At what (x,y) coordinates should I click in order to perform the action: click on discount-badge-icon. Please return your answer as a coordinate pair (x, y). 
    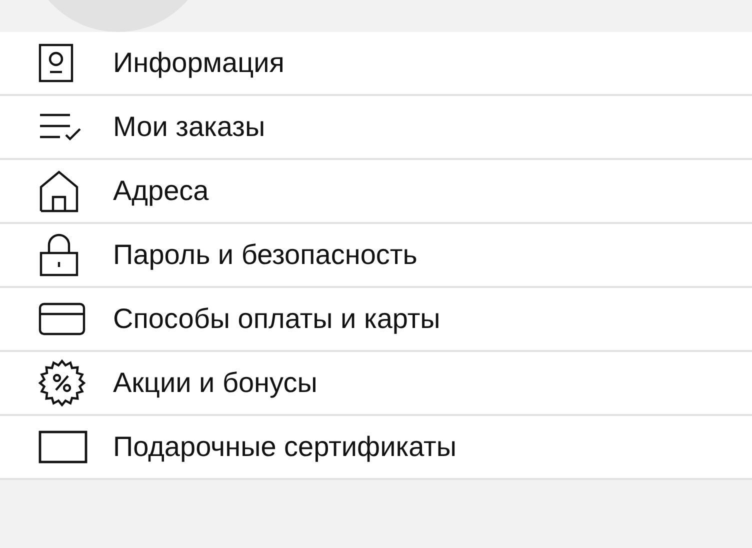
    Looking at the image, I should click on (62, 383).